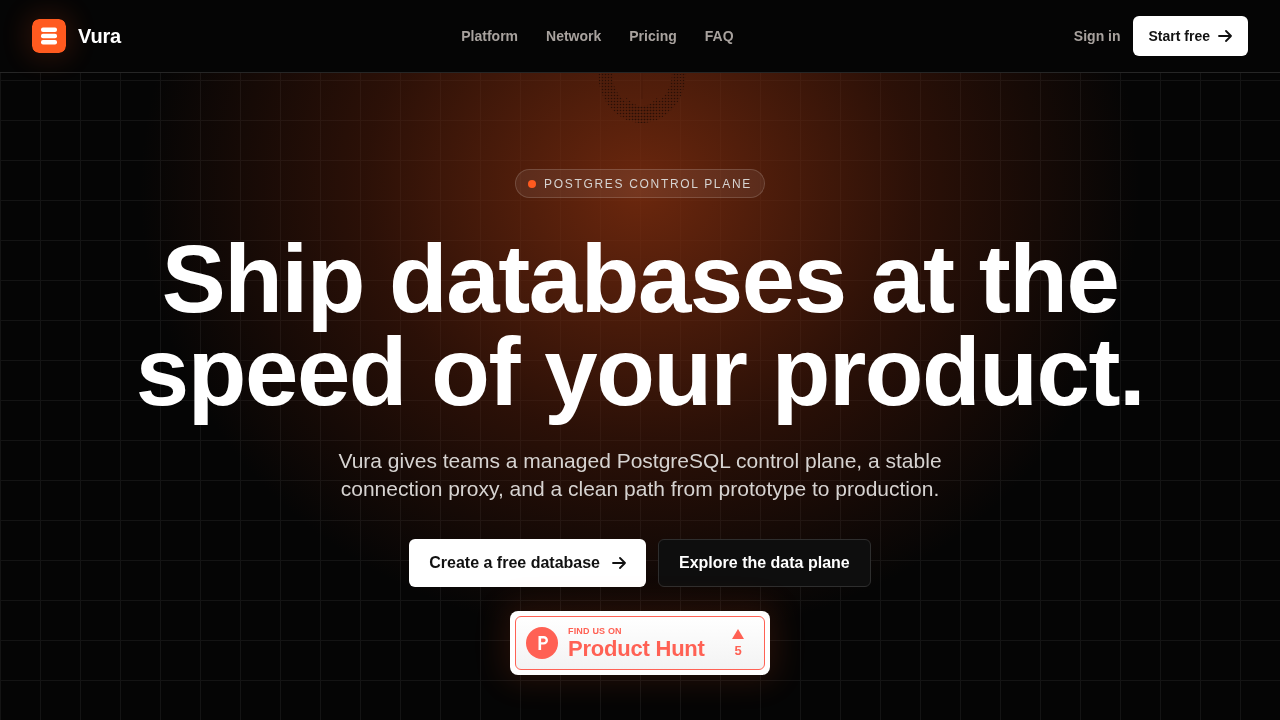 This screenshot has height=720, width=1280. Describe the element at coordinates (527, 563) in the screenshot. I see `create-database-button: Create a free database` at that location.